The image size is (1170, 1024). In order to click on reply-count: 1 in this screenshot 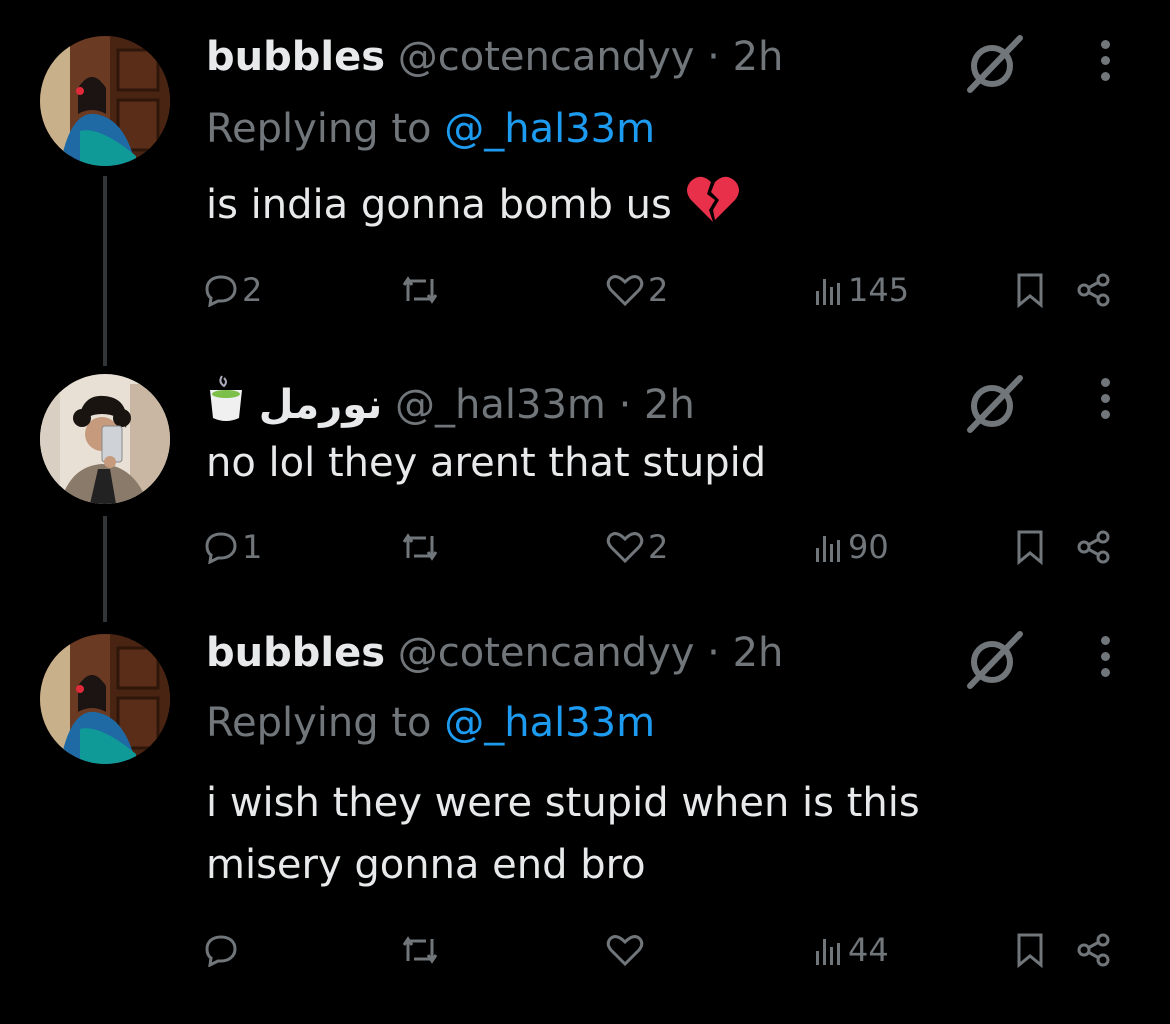, I will do `click(252, 547)`.